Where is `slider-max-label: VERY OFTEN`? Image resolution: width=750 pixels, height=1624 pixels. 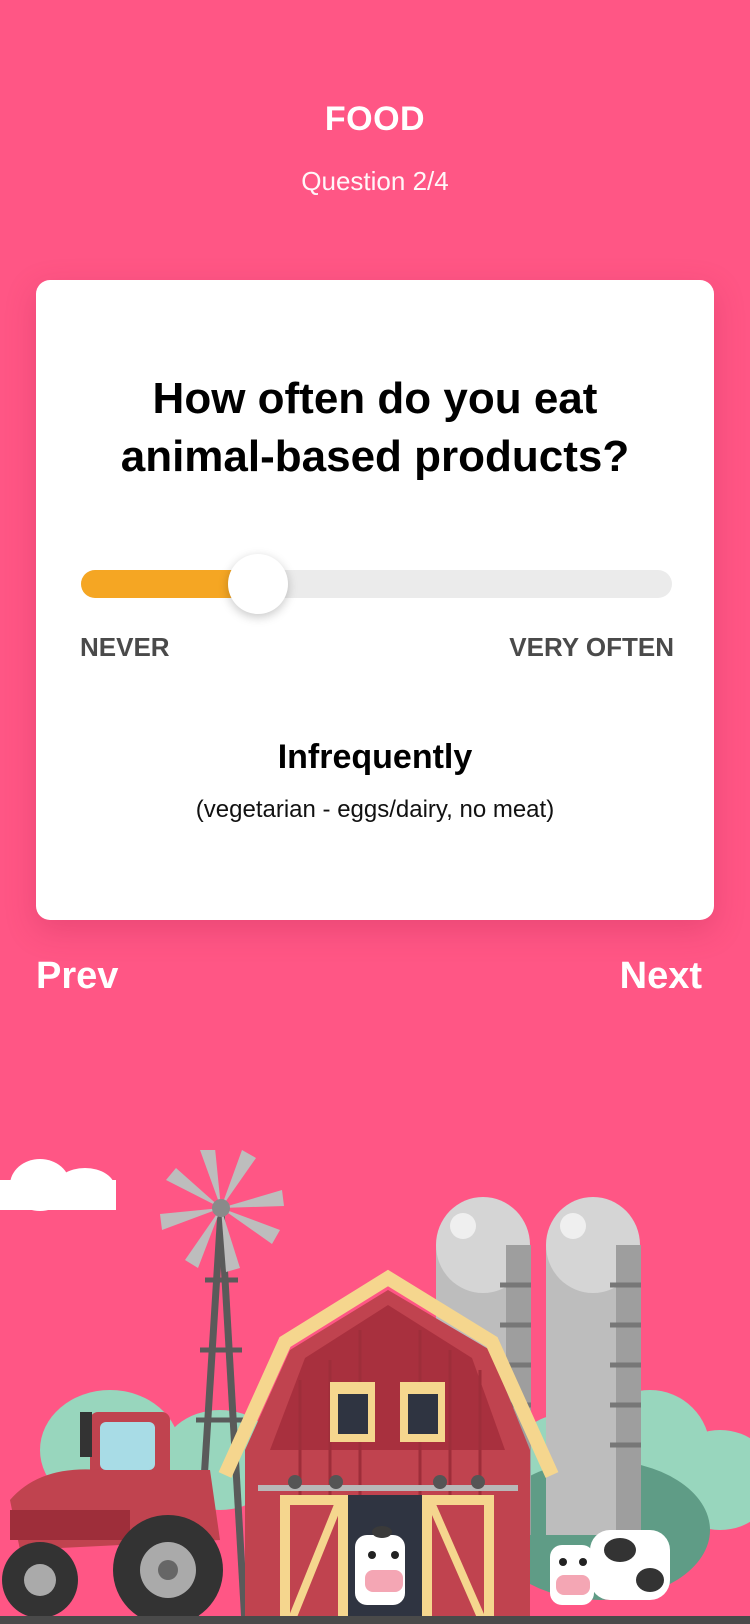
slider-max-label: VERY OFTEN is located at coordinates (591, 647).